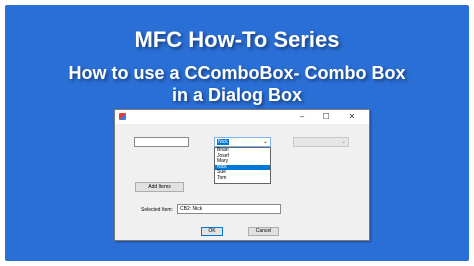 The image size is (474, 266). I want to click on names-combo-box: Nick ⌄, so click(242, 142).